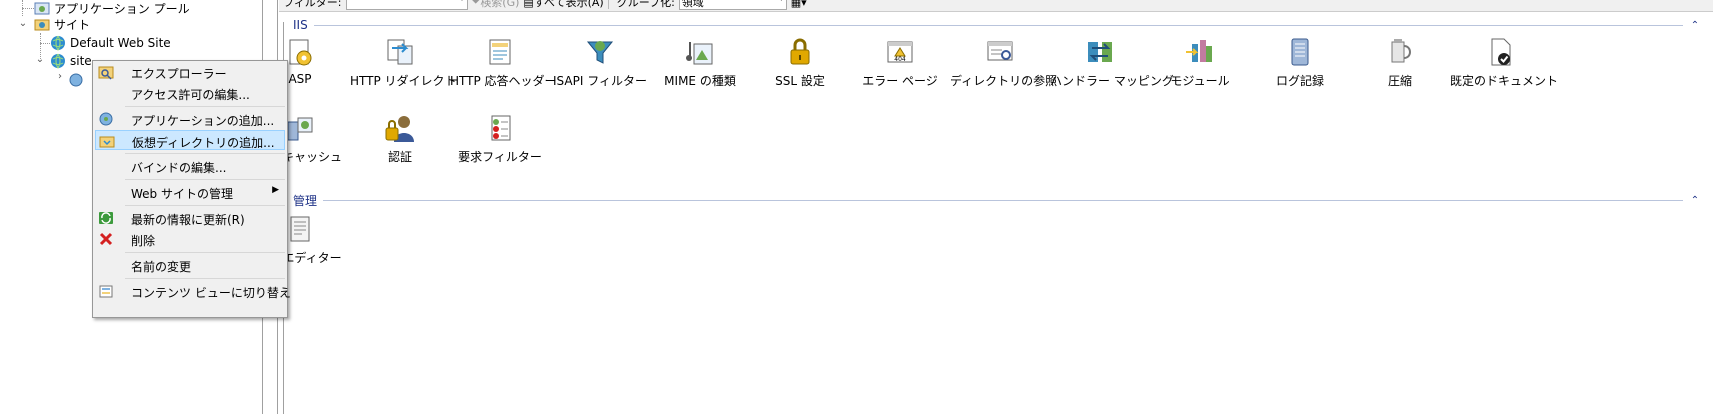 This screenshot has height=414, width=1713. I want to click on feature-label: モジュール, so click(1200, 81).